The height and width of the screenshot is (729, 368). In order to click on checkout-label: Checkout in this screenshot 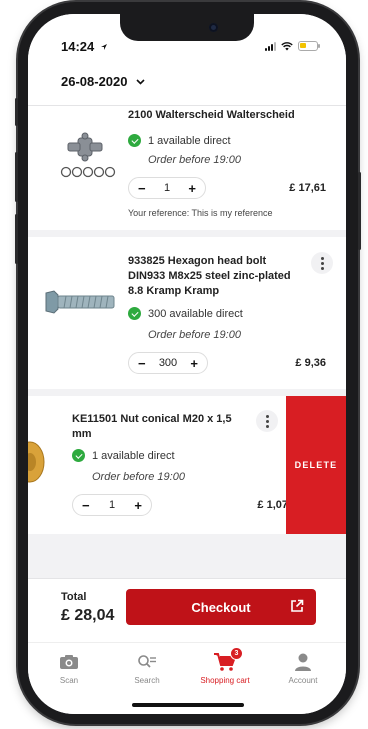, I will do `click(221, 607)`.